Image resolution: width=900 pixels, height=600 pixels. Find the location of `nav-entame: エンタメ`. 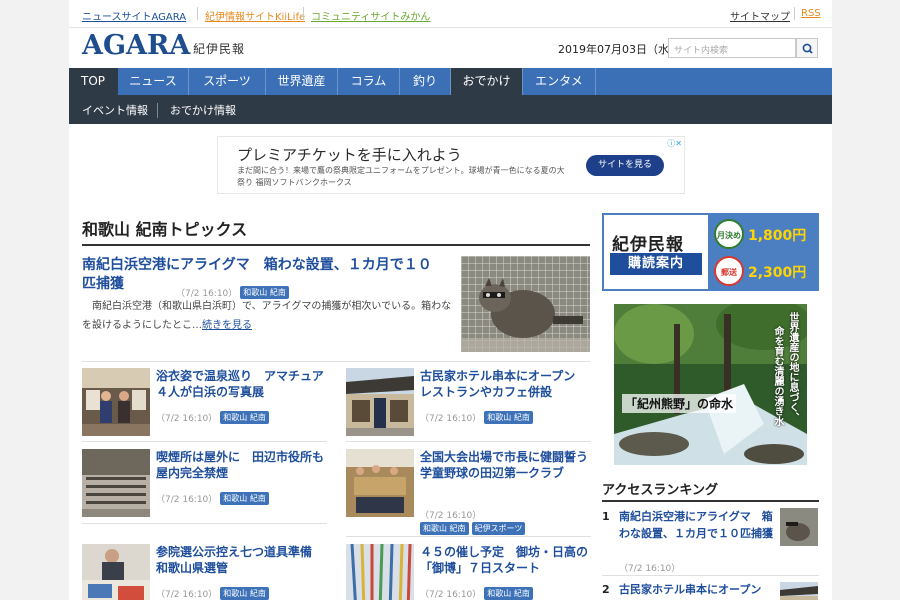

nav-entame: エンタメ is located at coordinates (559, 81).